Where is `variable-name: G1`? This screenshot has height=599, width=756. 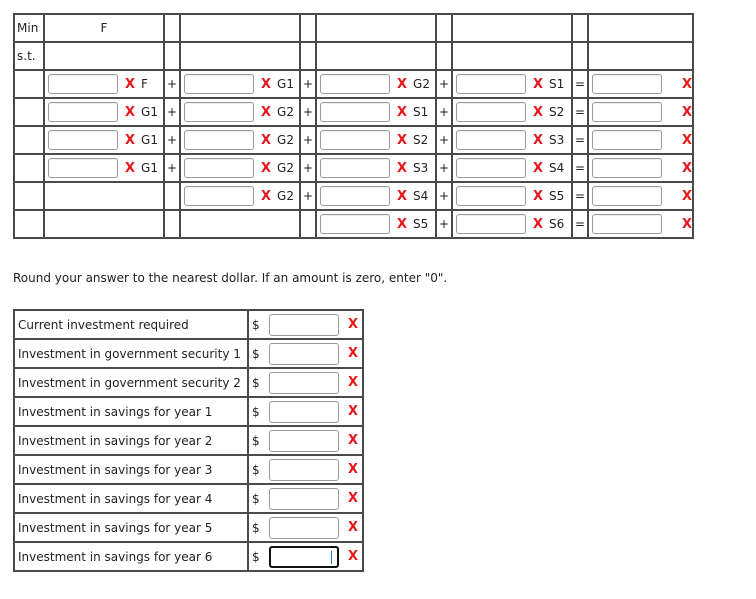 variable-name: G1 is located at coordinates (149, 112).